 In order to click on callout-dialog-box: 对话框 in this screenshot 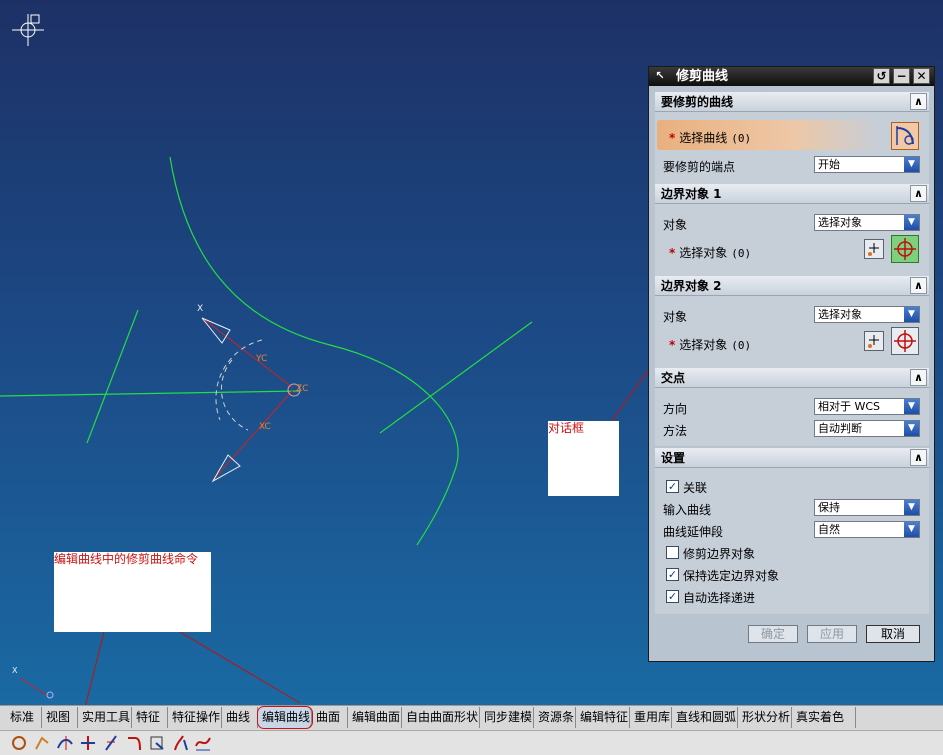, I will do `click(583, 458)`.